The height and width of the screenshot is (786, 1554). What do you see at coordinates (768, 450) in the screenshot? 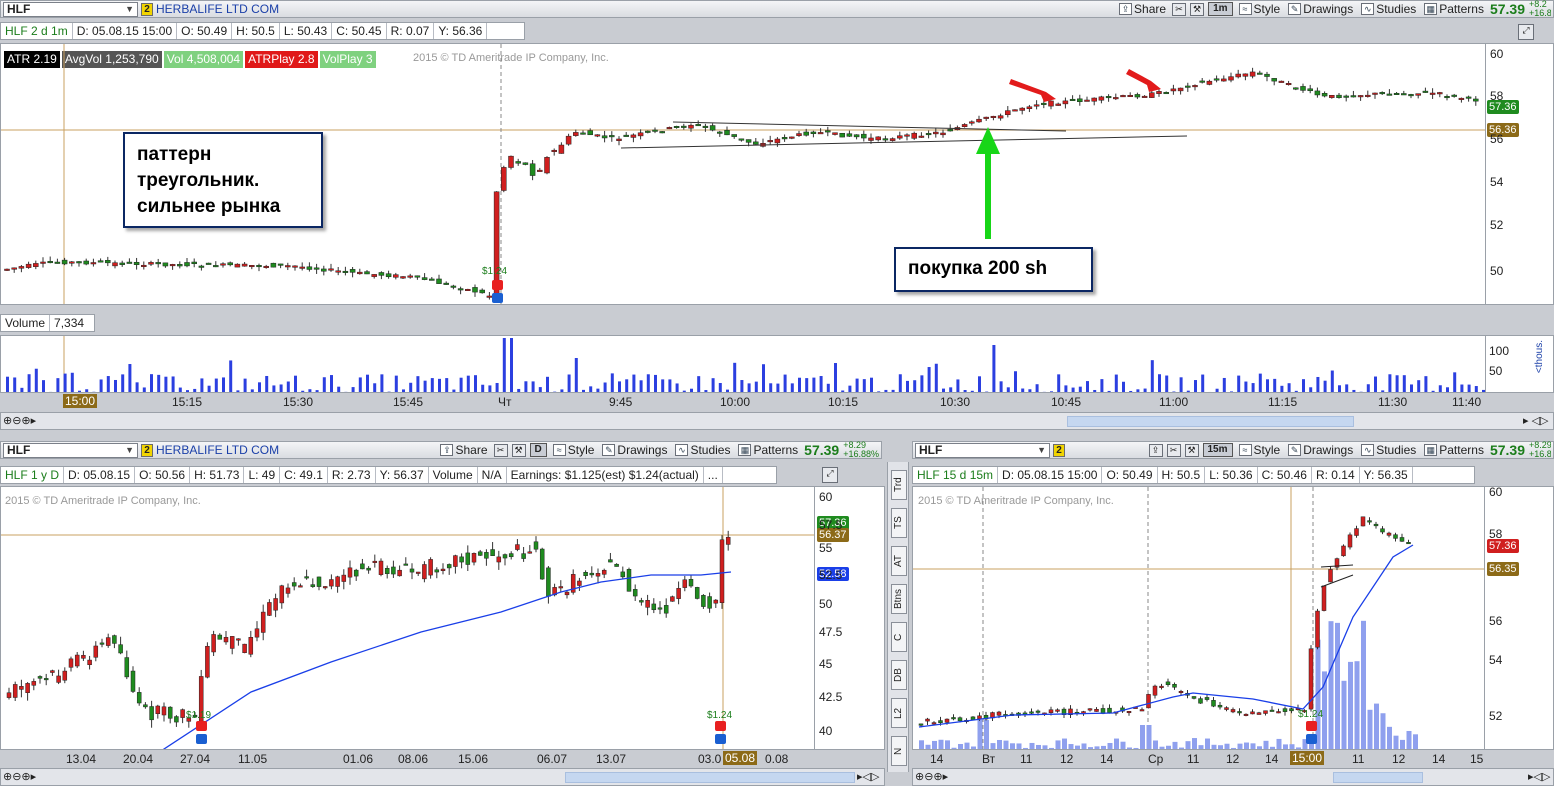
I see `left-patterns-button: ▦ Patterns` at bounding box center [768, 450].